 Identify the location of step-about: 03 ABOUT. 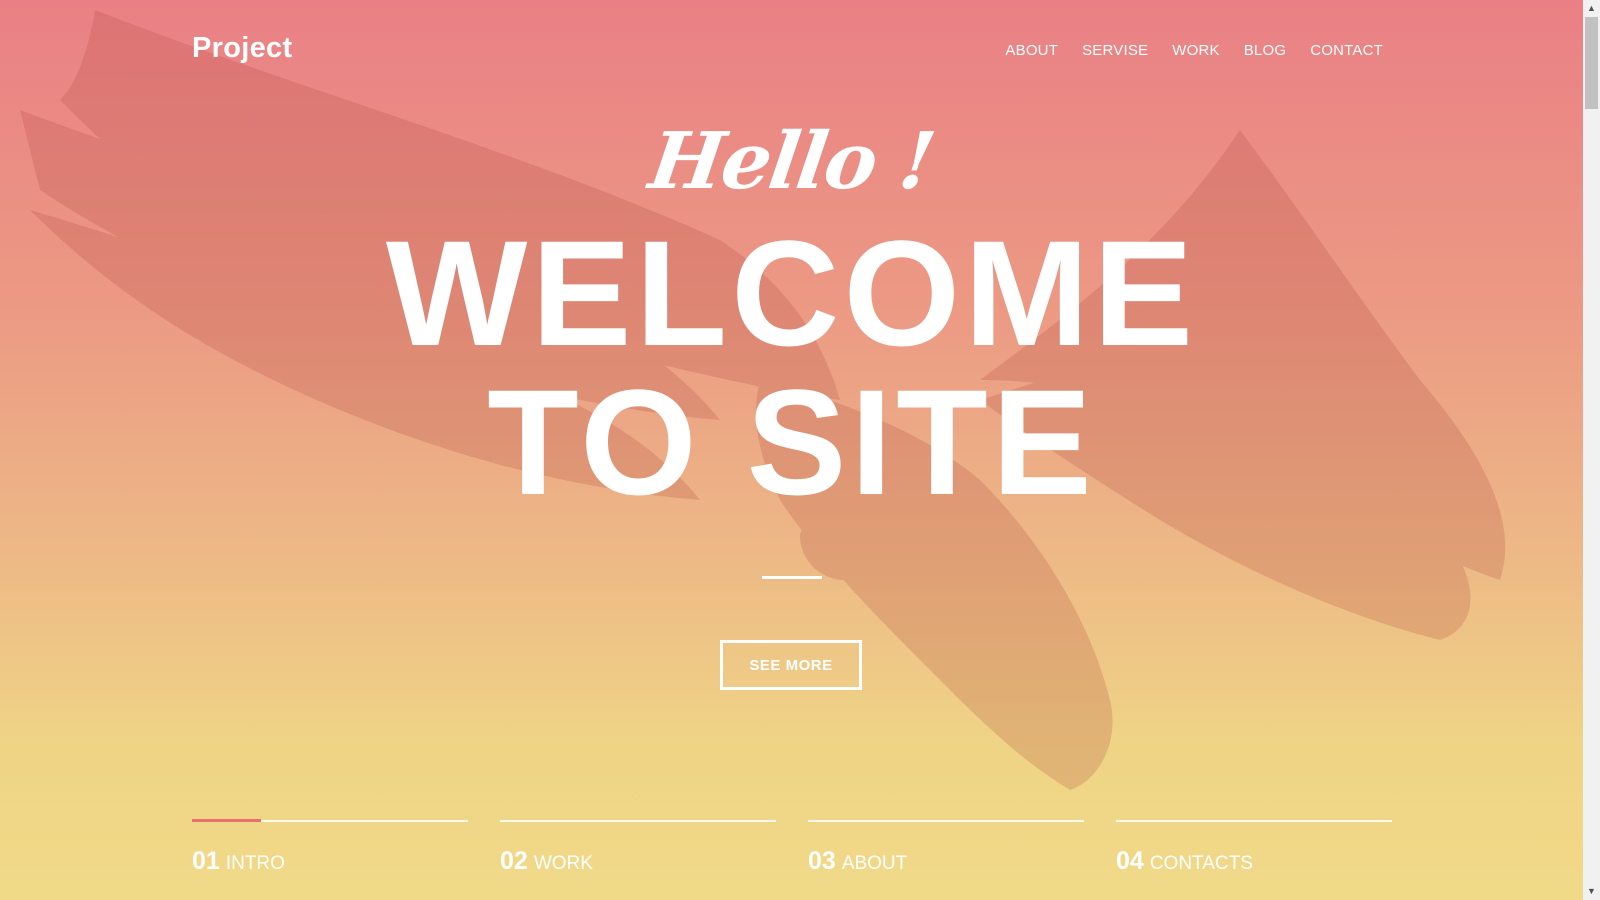
(946, 860).